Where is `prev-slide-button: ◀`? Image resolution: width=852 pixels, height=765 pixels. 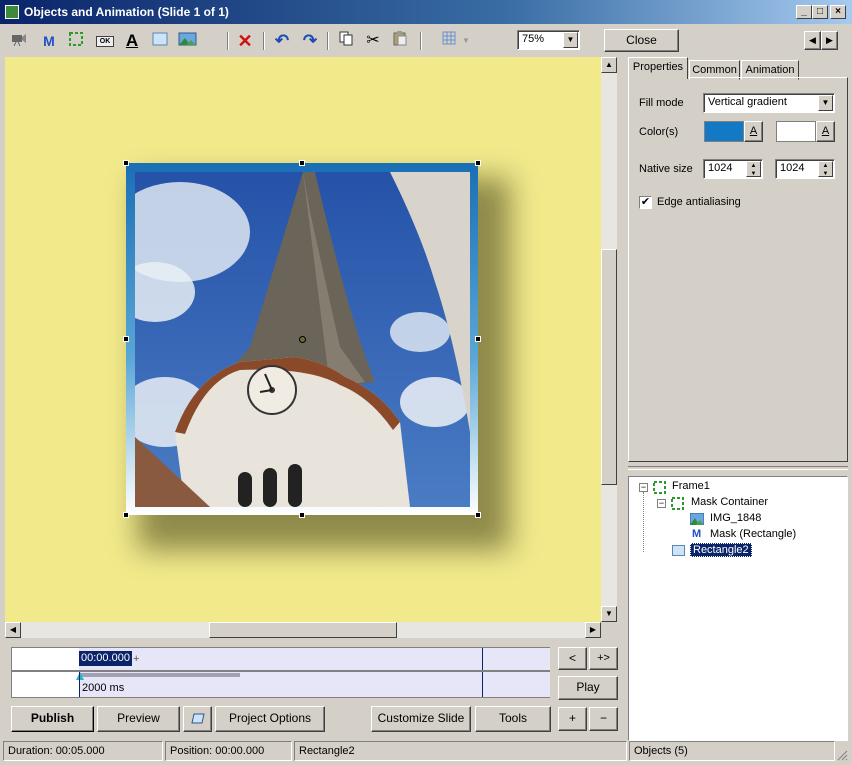
prev-slide-button: ◀ is located at coordinates (812, 40).